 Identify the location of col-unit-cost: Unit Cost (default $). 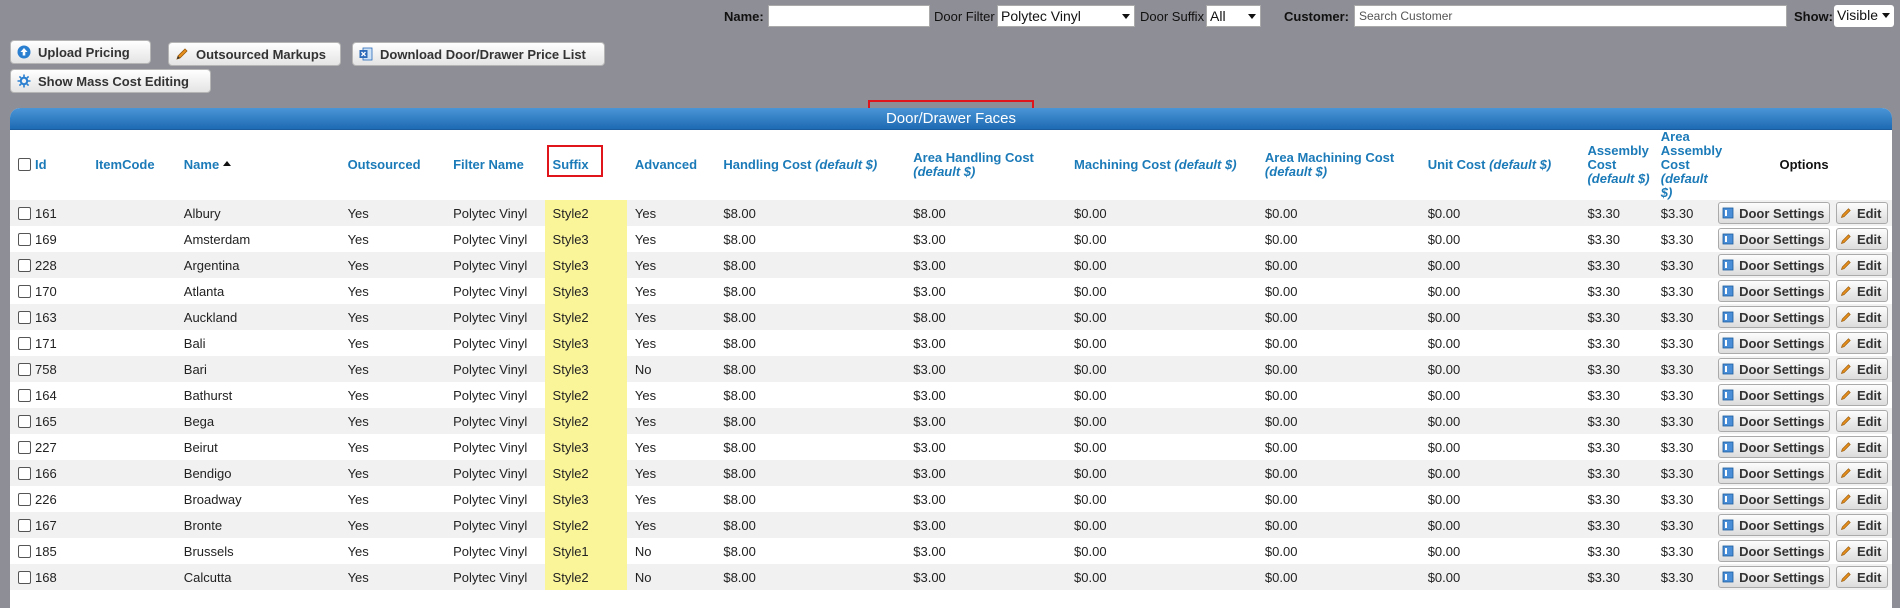
(1500, 165).